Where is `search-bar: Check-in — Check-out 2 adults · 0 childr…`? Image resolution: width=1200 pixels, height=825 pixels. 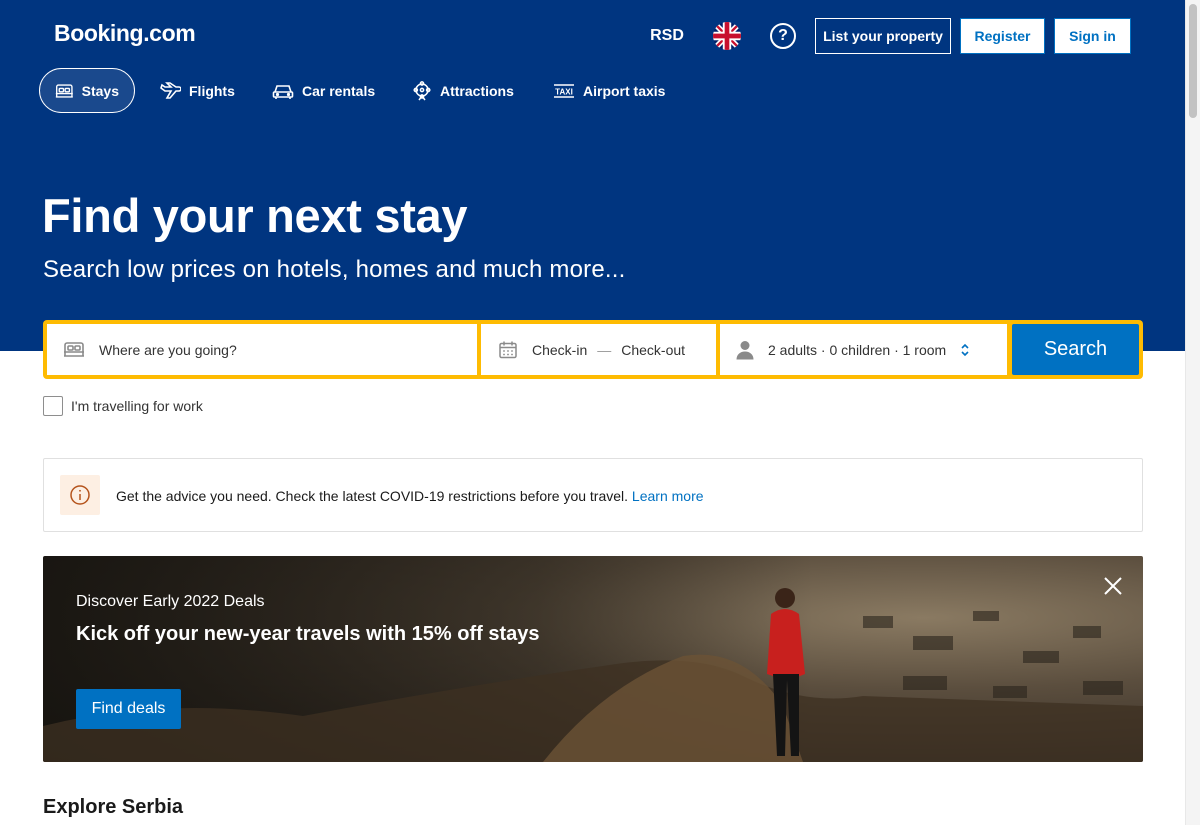 search-bar: Check-in — Check-out 2 adults · 0 childr… is located at coordinates (593, 349).